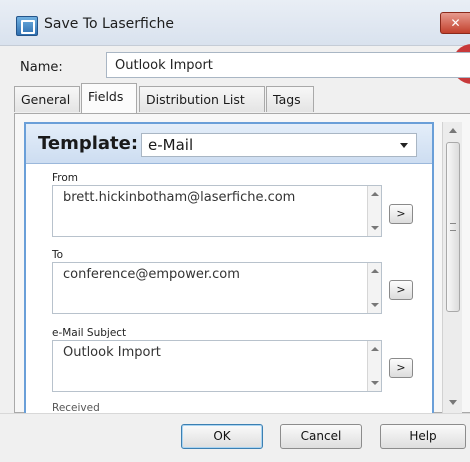 The height and width of the screenshot is (462, 470). I want to click on close-button: ✕, so click(455, 23).